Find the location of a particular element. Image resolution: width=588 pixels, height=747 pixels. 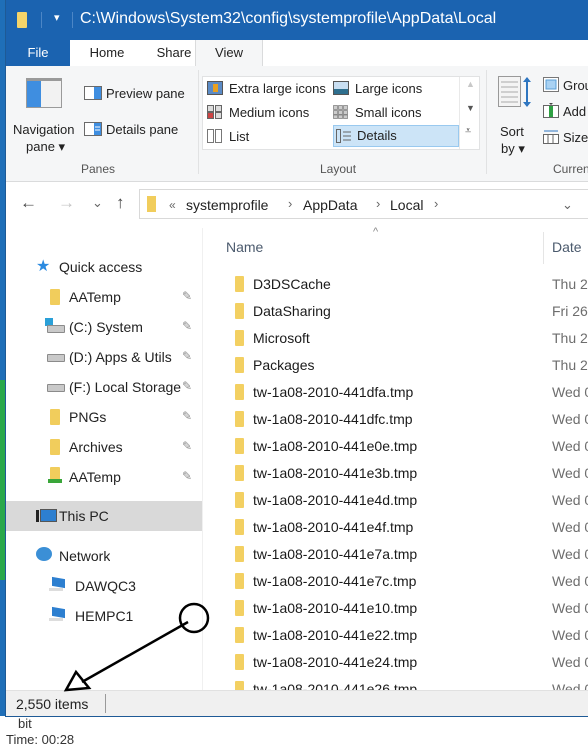

nav-this-pc: This PC is located at coordinates (104, 516).